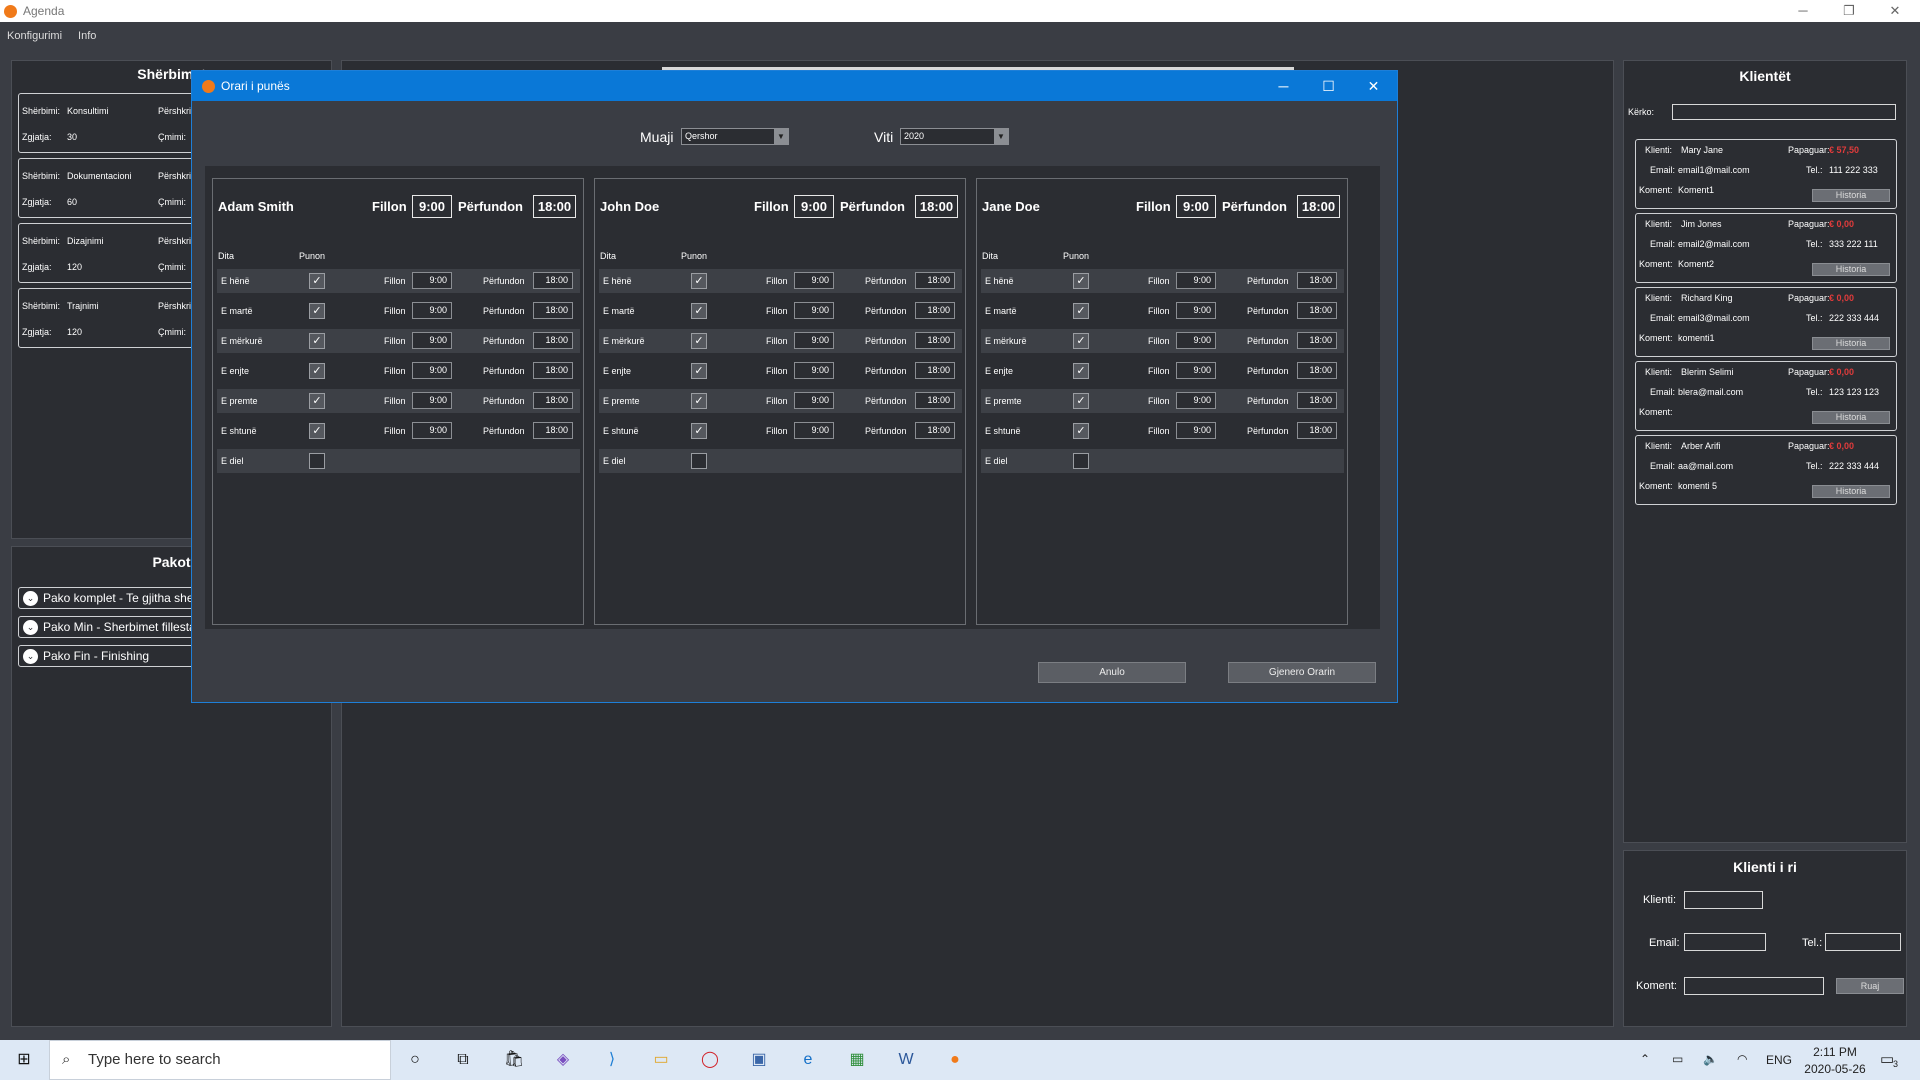  What do you see at coordinates (735, 136) in the screenshot?
I see `month-select: Qershor ▼` at bounding box center [735, 136].